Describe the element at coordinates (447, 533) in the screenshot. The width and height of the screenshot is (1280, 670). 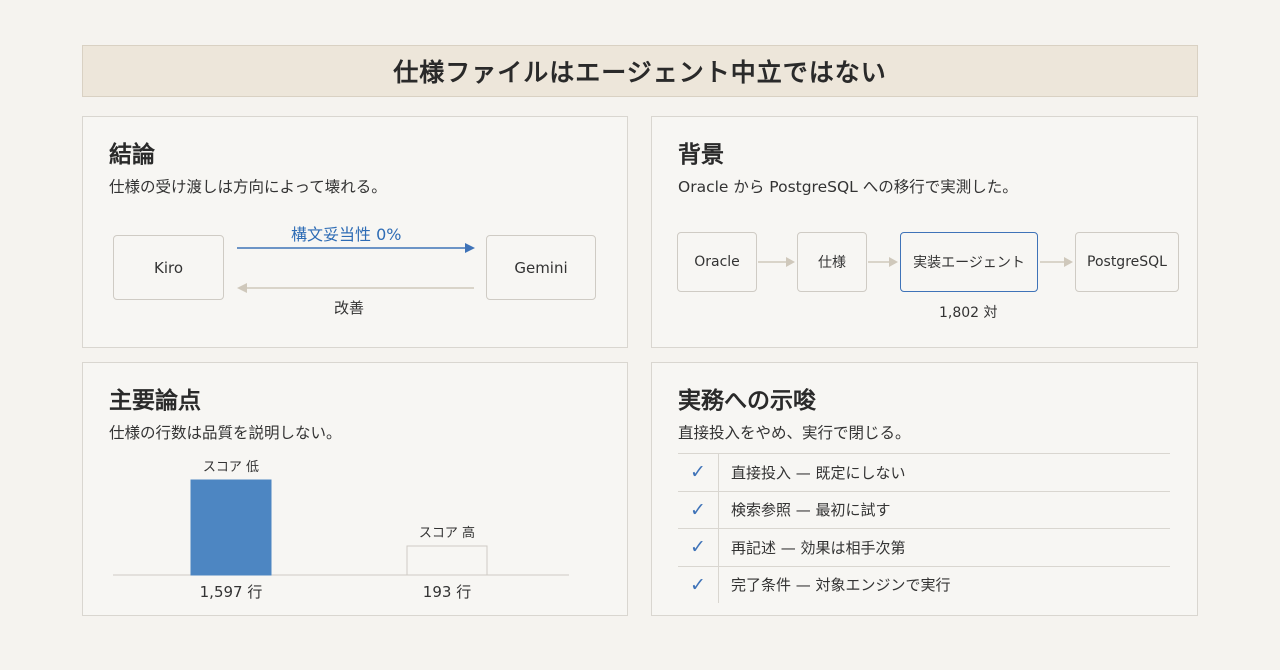
I see `bar-annotation-1: スコア 高` at that location.